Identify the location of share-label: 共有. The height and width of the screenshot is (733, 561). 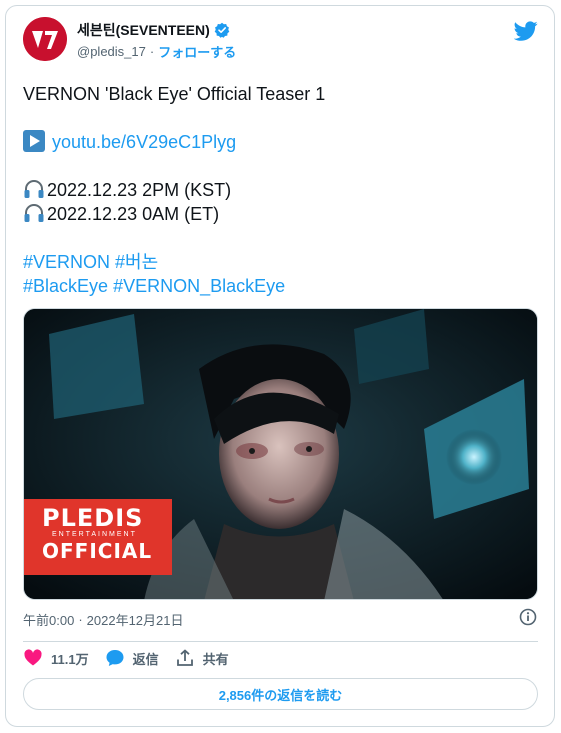
(215, 659).